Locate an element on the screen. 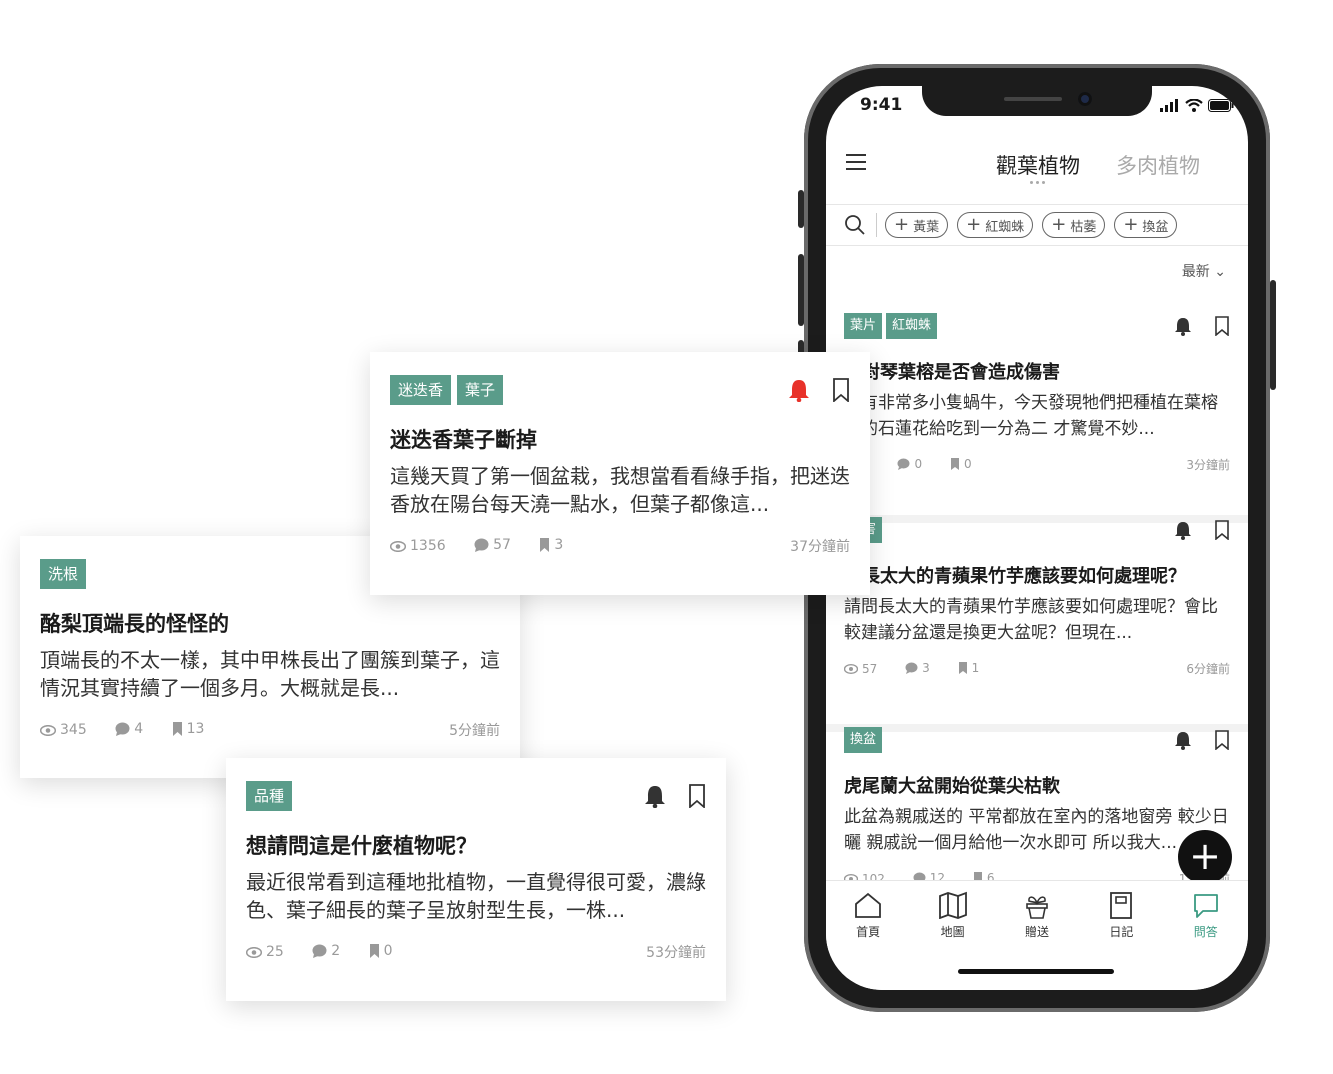  category-header: 觀葉植物 多肉植物 is located at coordinates (1037, 172).